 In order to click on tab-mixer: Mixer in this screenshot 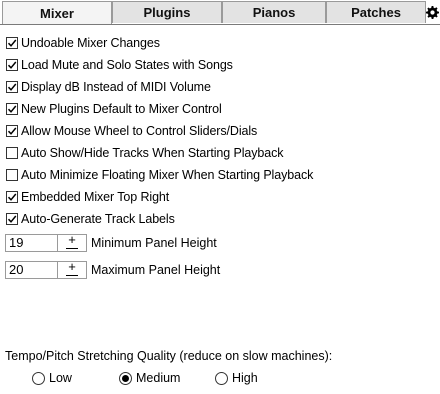, I will do `click(57, 12)`.